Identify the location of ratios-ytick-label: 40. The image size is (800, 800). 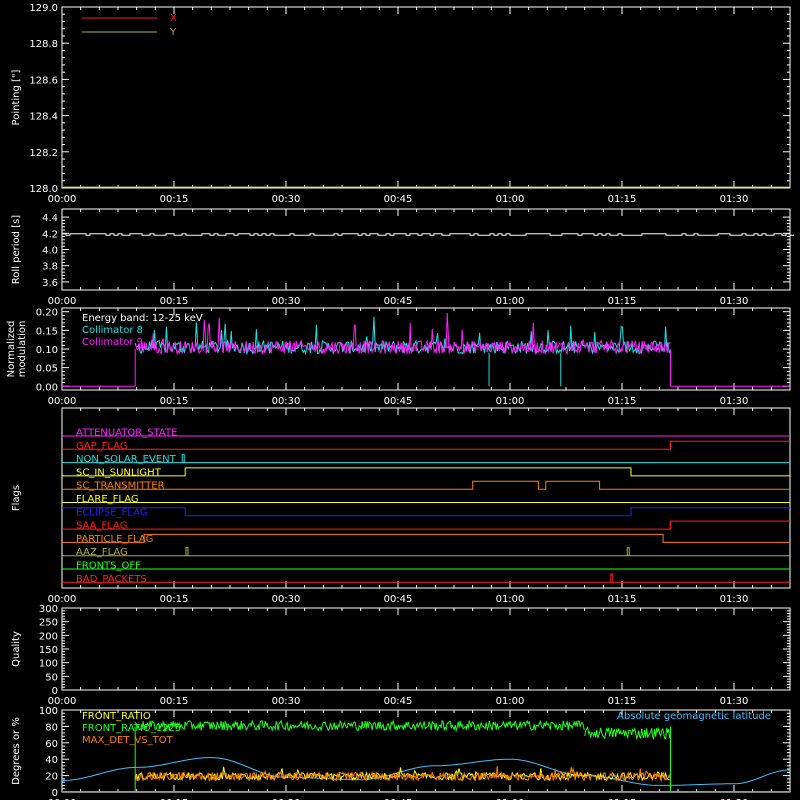
(51, 760).